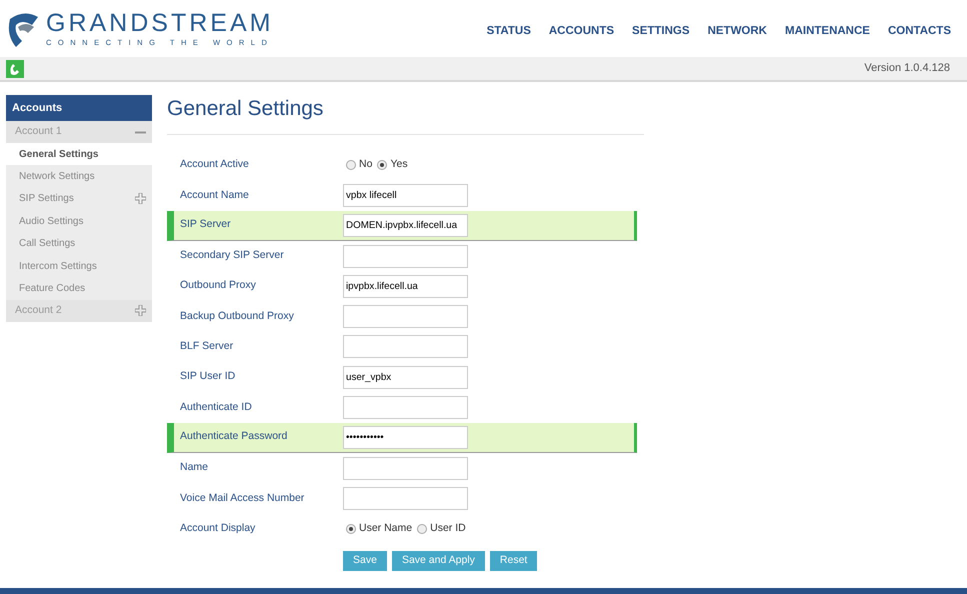  What do you see at coordinates (405, 195) in the screenshot?
I see `input-field: vpbx lifecell` at bounding box center [405, 195].